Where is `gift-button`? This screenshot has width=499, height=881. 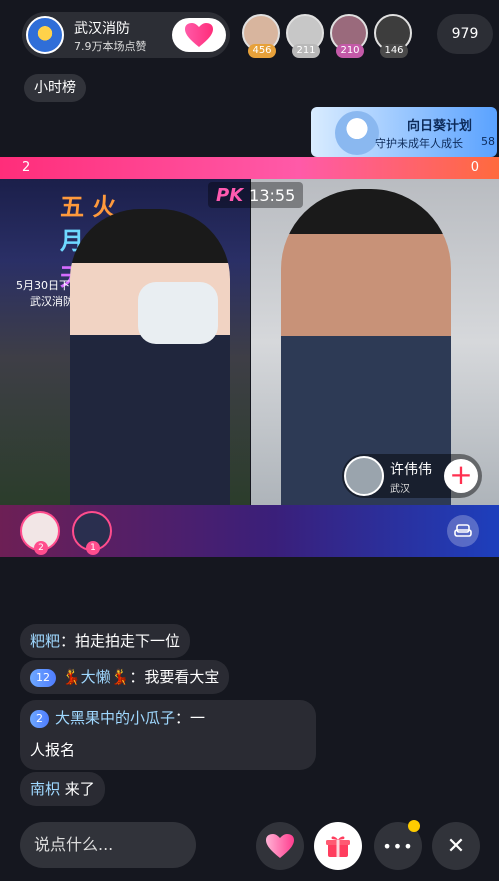 gift-button is located at coordinates (338, 846).